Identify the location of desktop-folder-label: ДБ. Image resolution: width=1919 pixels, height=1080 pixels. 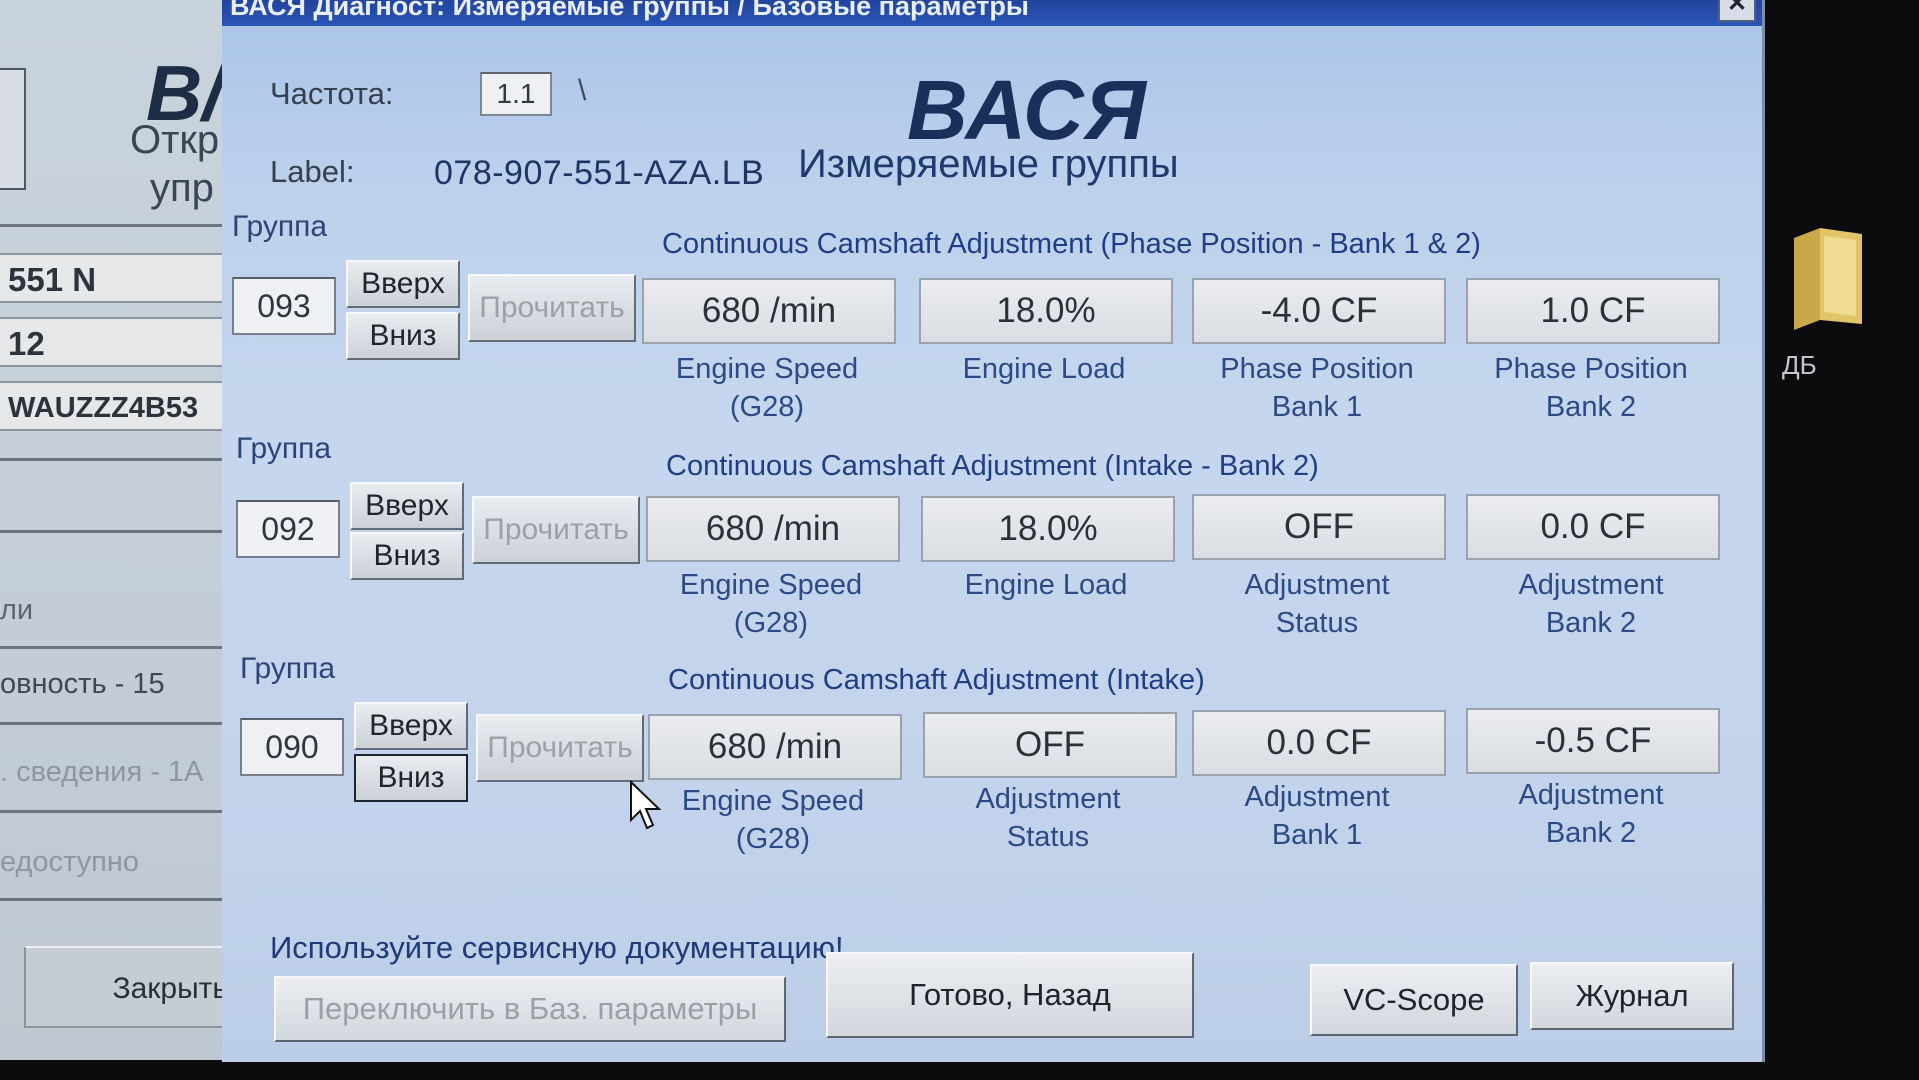
(1799, 365).